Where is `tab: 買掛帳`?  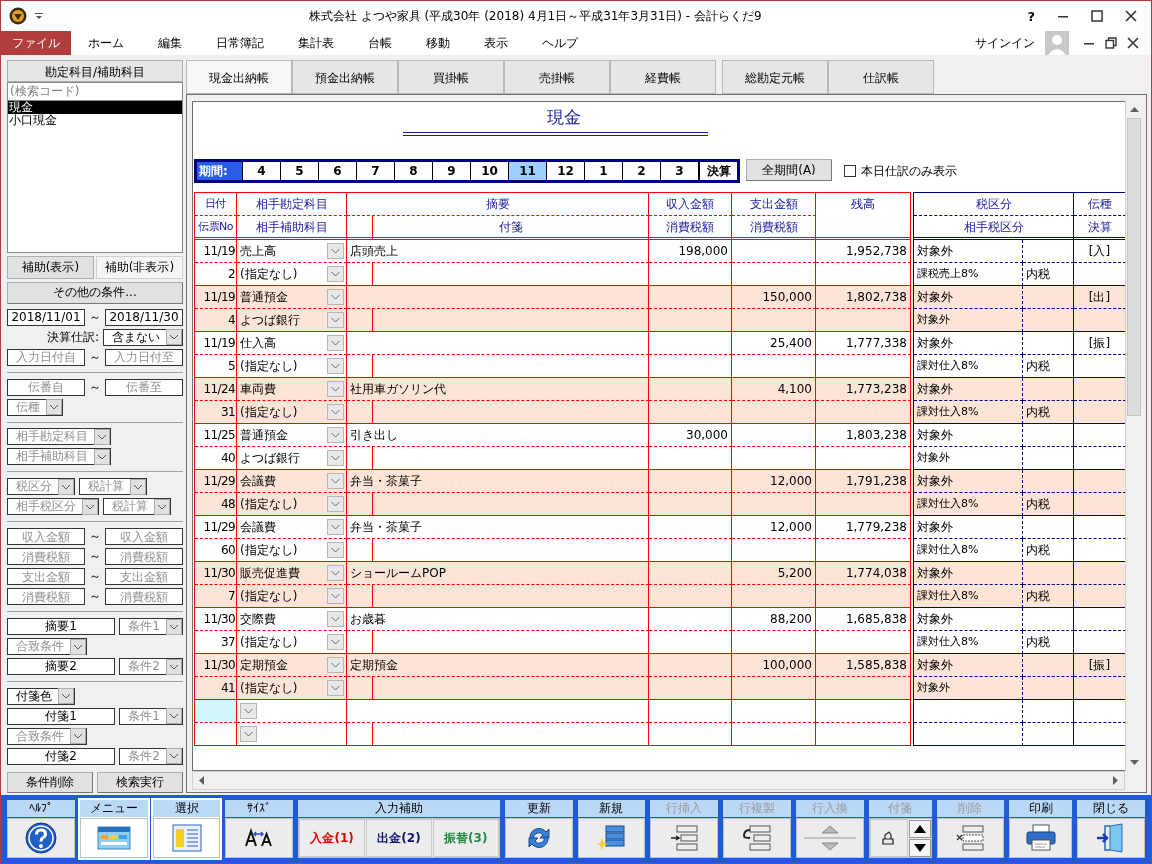 tab: 買掛帳 is located at coordinates (451, 77).